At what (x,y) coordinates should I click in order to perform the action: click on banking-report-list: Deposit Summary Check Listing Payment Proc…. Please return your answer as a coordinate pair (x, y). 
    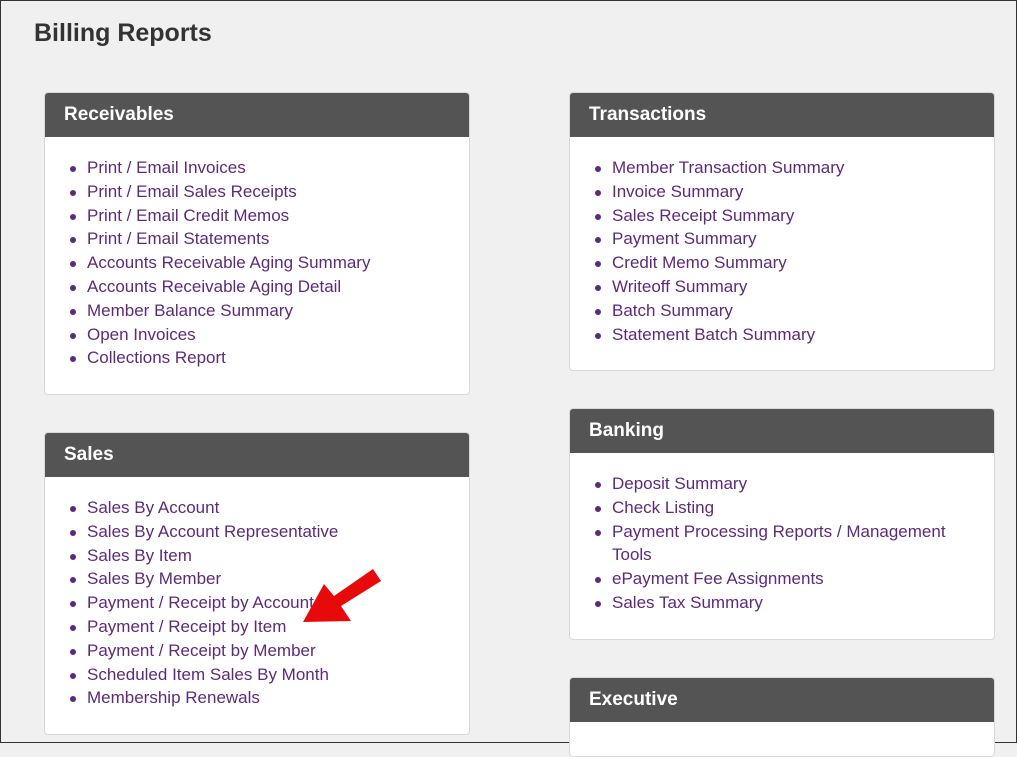
    Looking at the image, I should click on (782, 534).